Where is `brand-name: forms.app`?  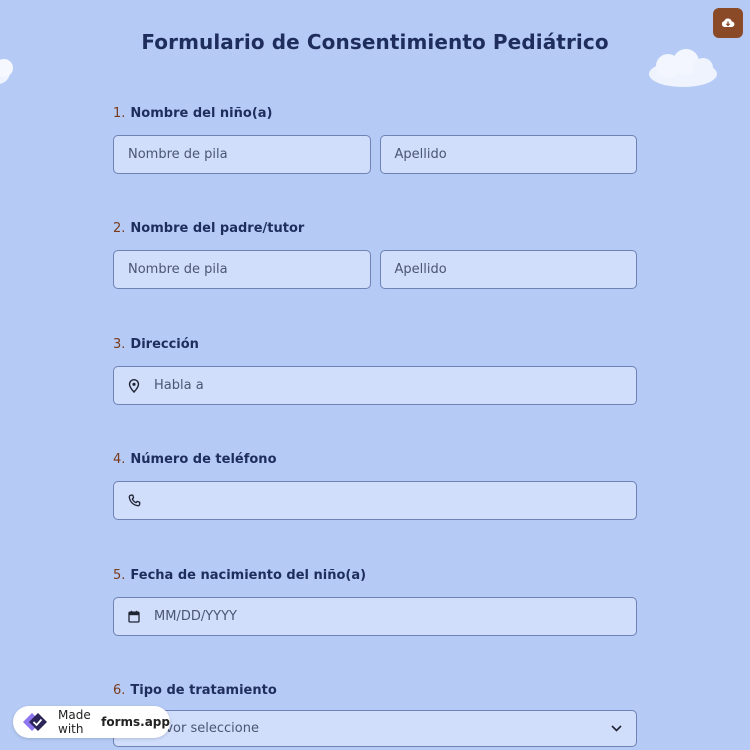
brand-name: forms.app is located at coordinates (135, 722).